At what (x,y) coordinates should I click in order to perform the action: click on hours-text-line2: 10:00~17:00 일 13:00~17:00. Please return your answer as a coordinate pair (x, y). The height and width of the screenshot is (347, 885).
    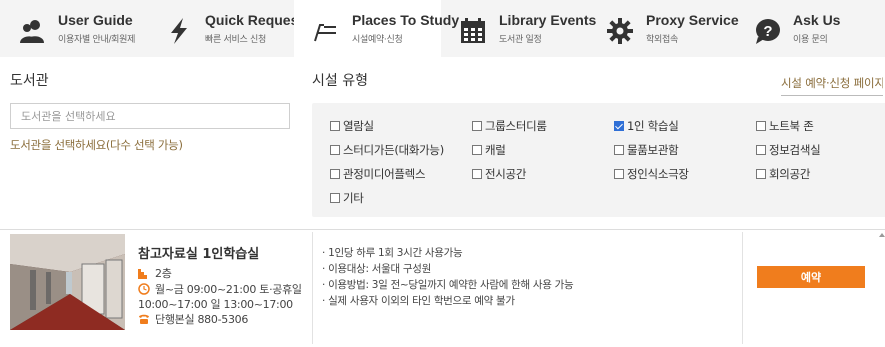
    Looking at the image, I should click on (215, 304).